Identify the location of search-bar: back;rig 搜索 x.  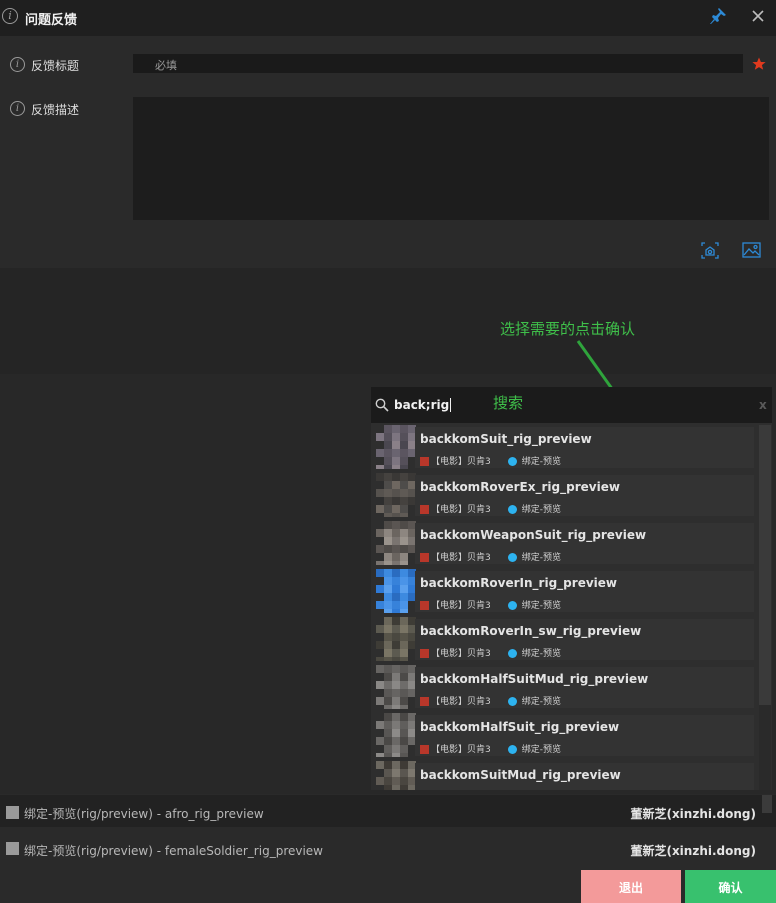
(571, 405).